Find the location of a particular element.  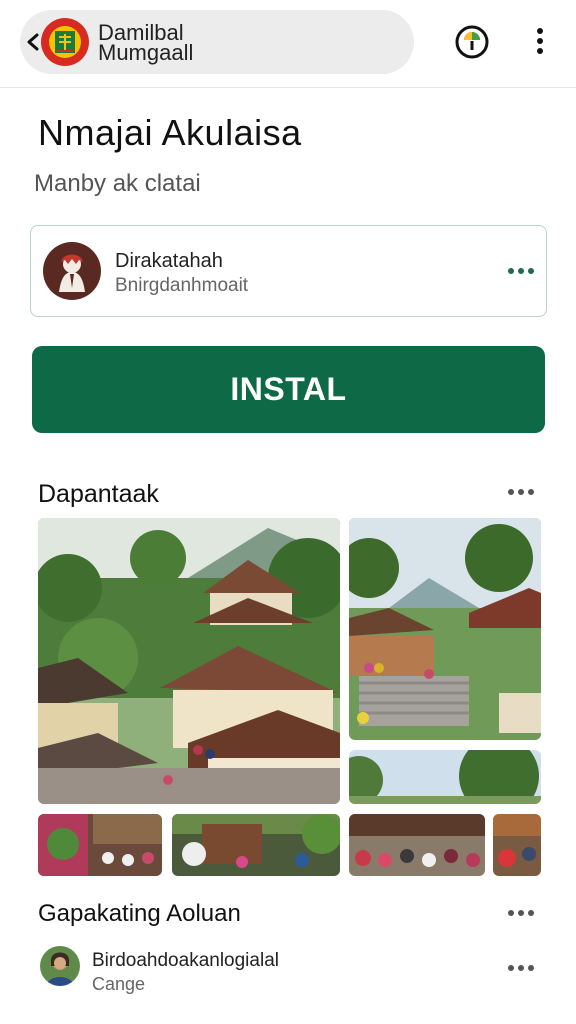

app-title: Nmajai Akulaisa is located at coordinates (170, 132).